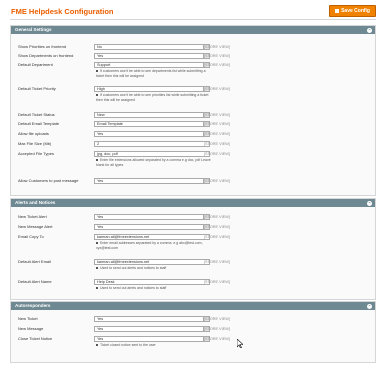 This screenshot has width=384, height=367. I want to click on select-show-departments-on-frontend: Yes, so click(152, 56).